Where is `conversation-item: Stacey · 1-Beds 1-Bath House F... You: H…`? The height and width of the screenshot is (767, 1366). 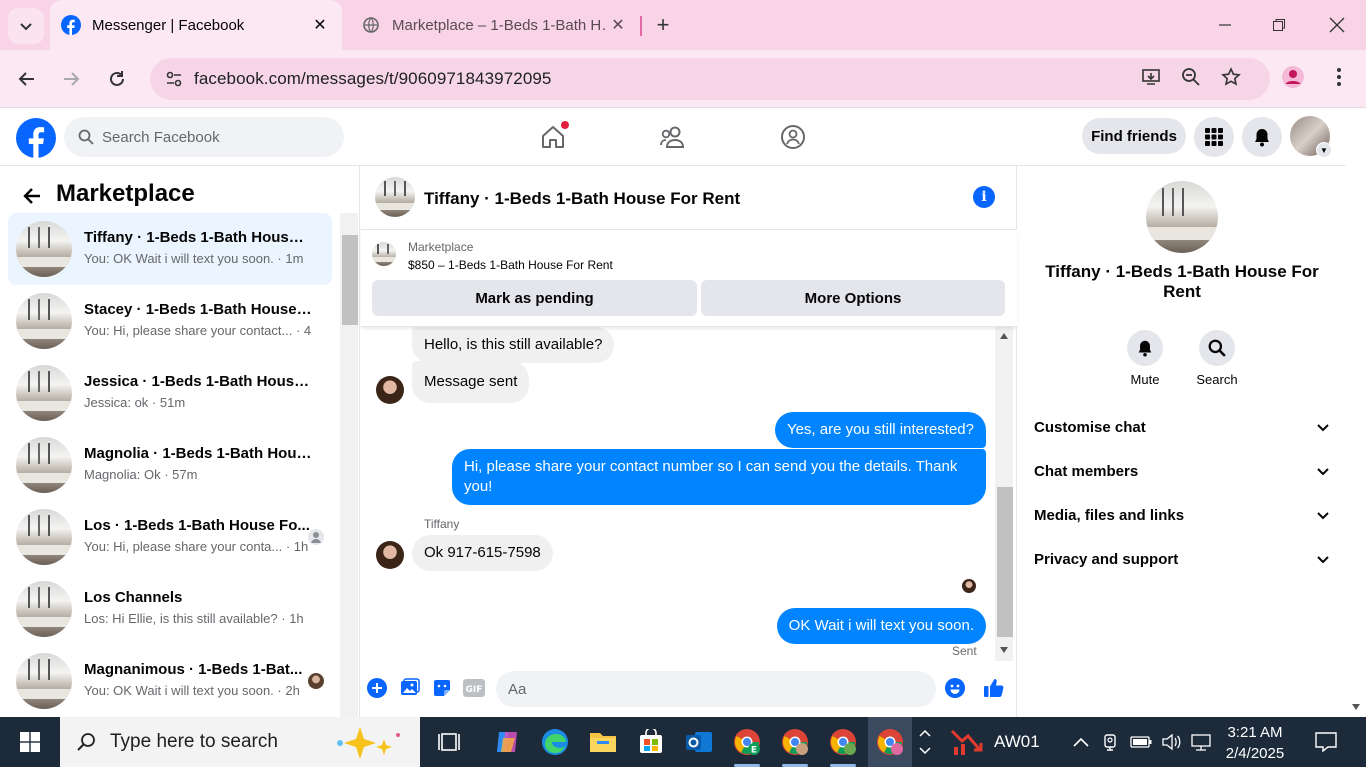 conversation-item: Stacey · 1-Beds 1-Bath House F... You: H… is located at coordinates (170, 321).